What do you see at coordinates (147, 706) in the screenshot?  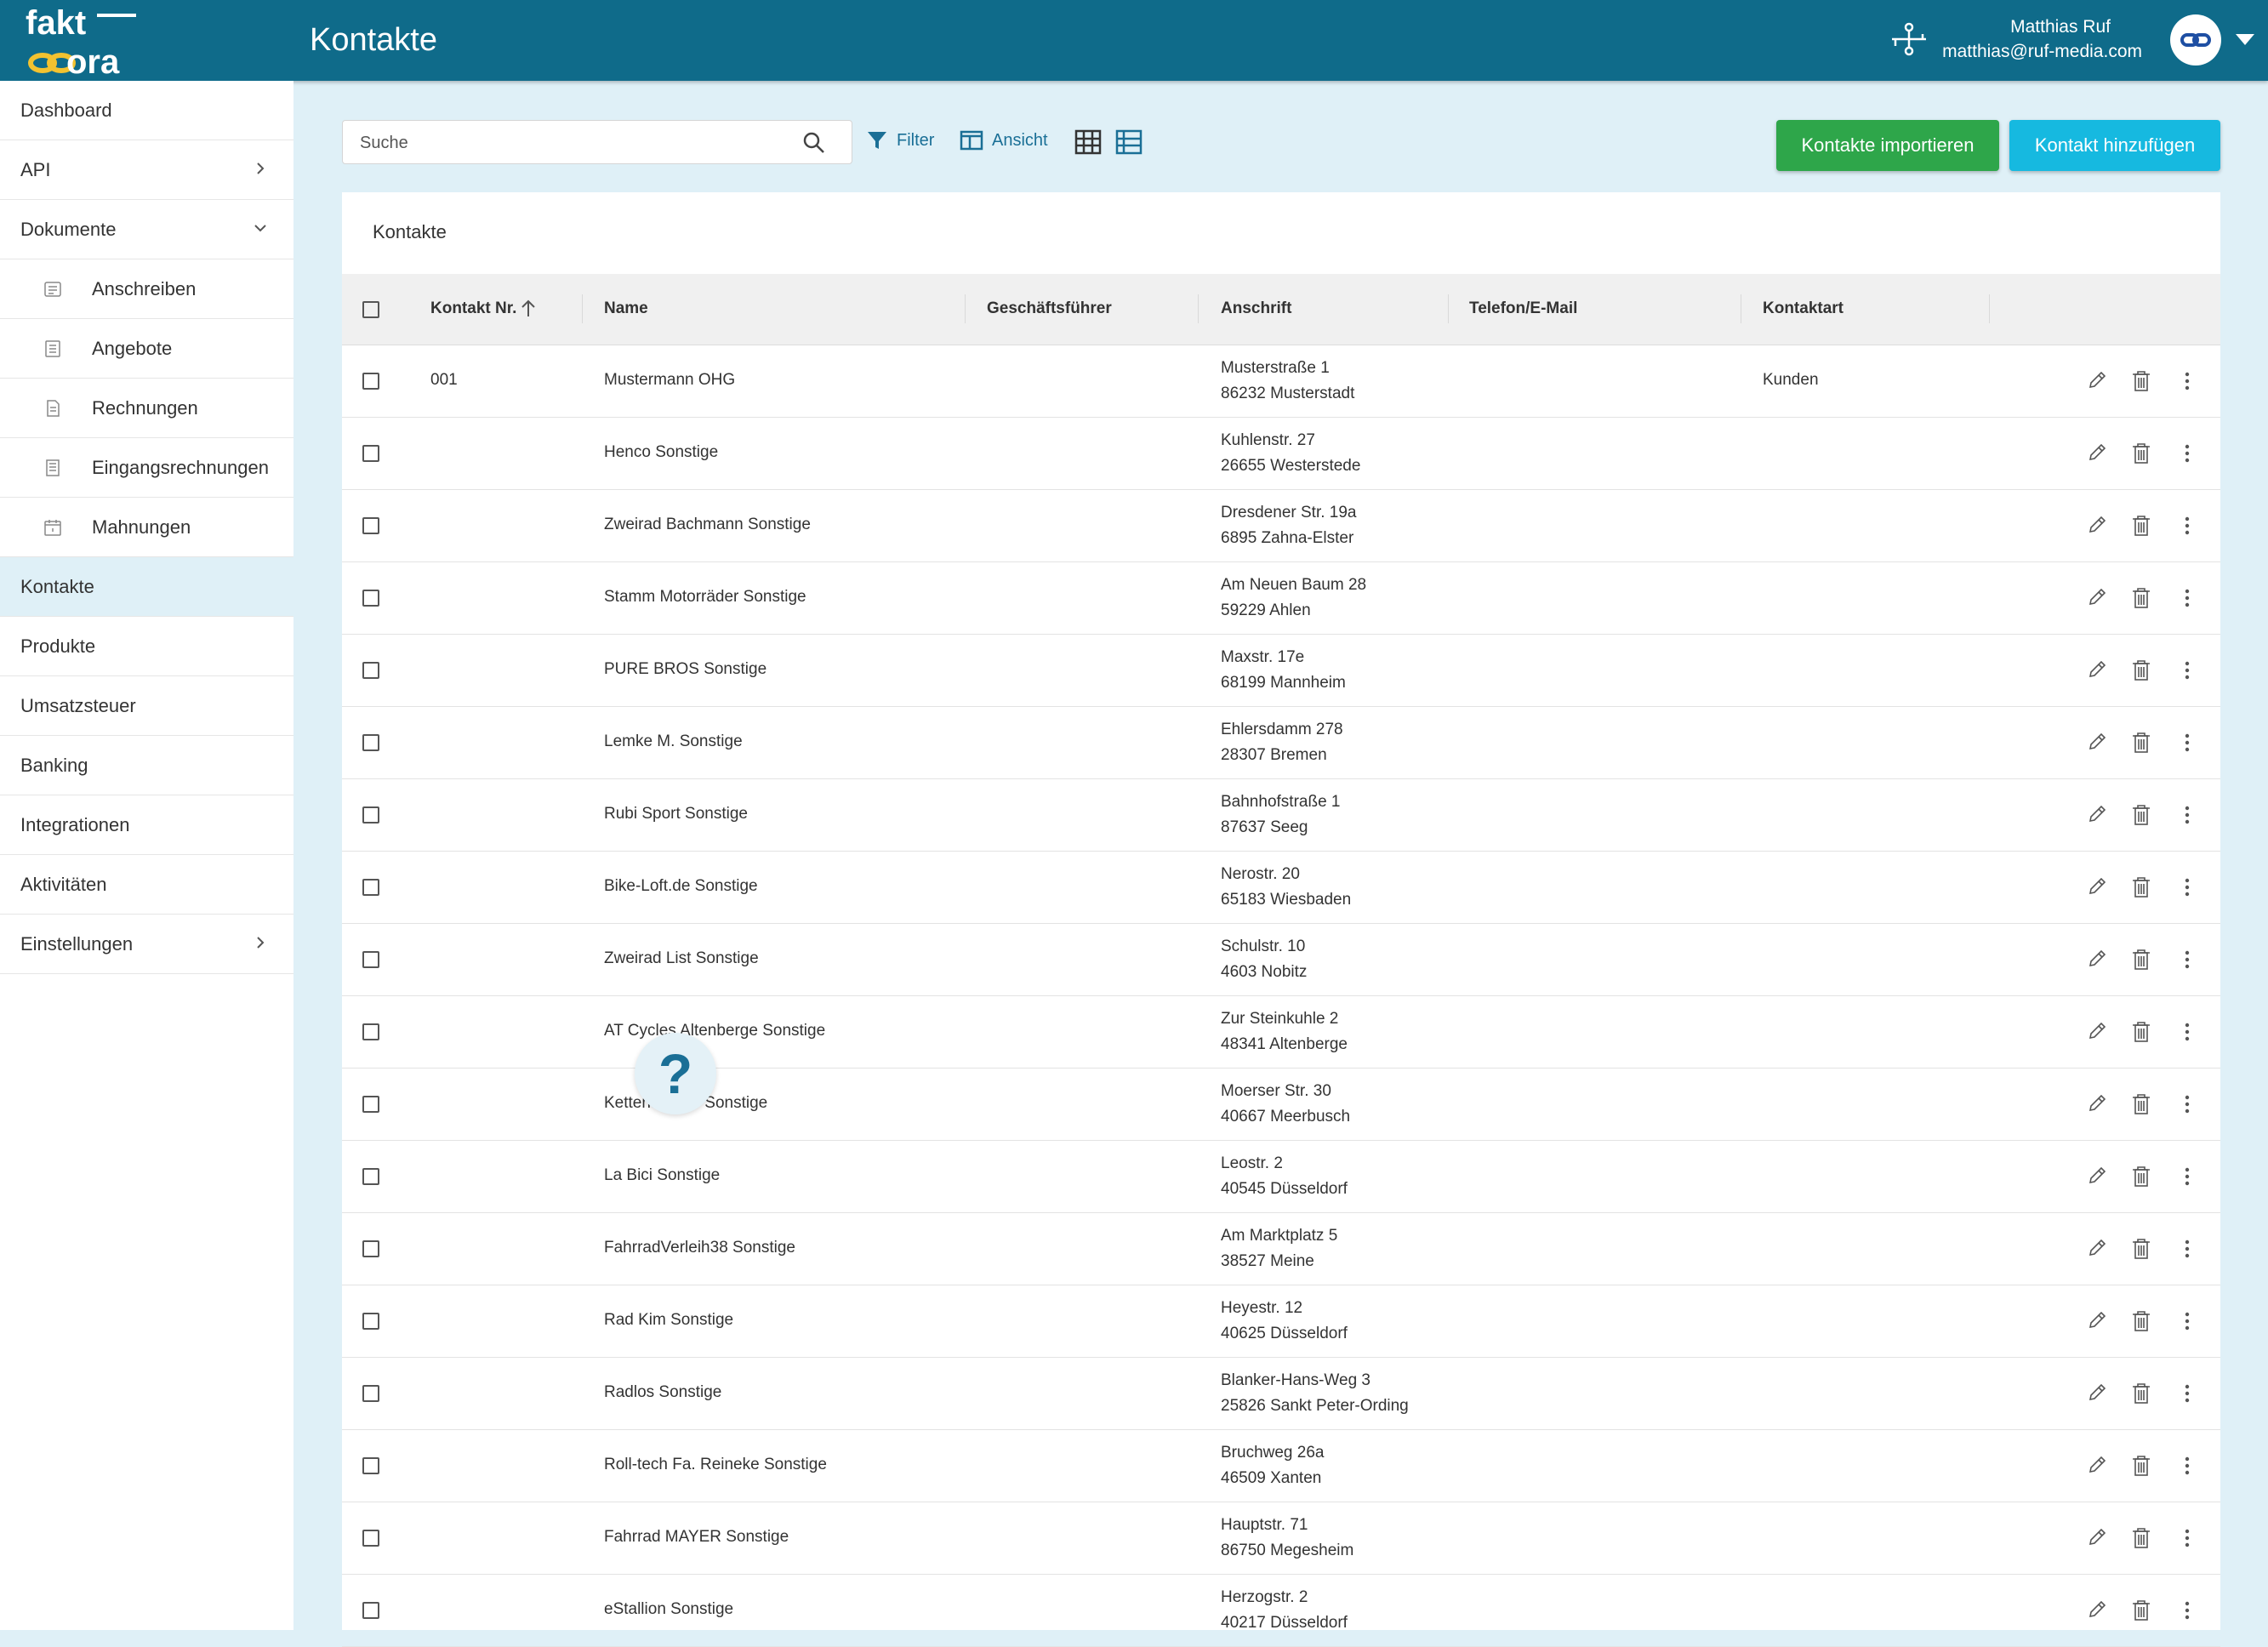 I see `sidebar-item-umsatzsteuer: Umsatzsteuer` at bounding box center [147, 706].